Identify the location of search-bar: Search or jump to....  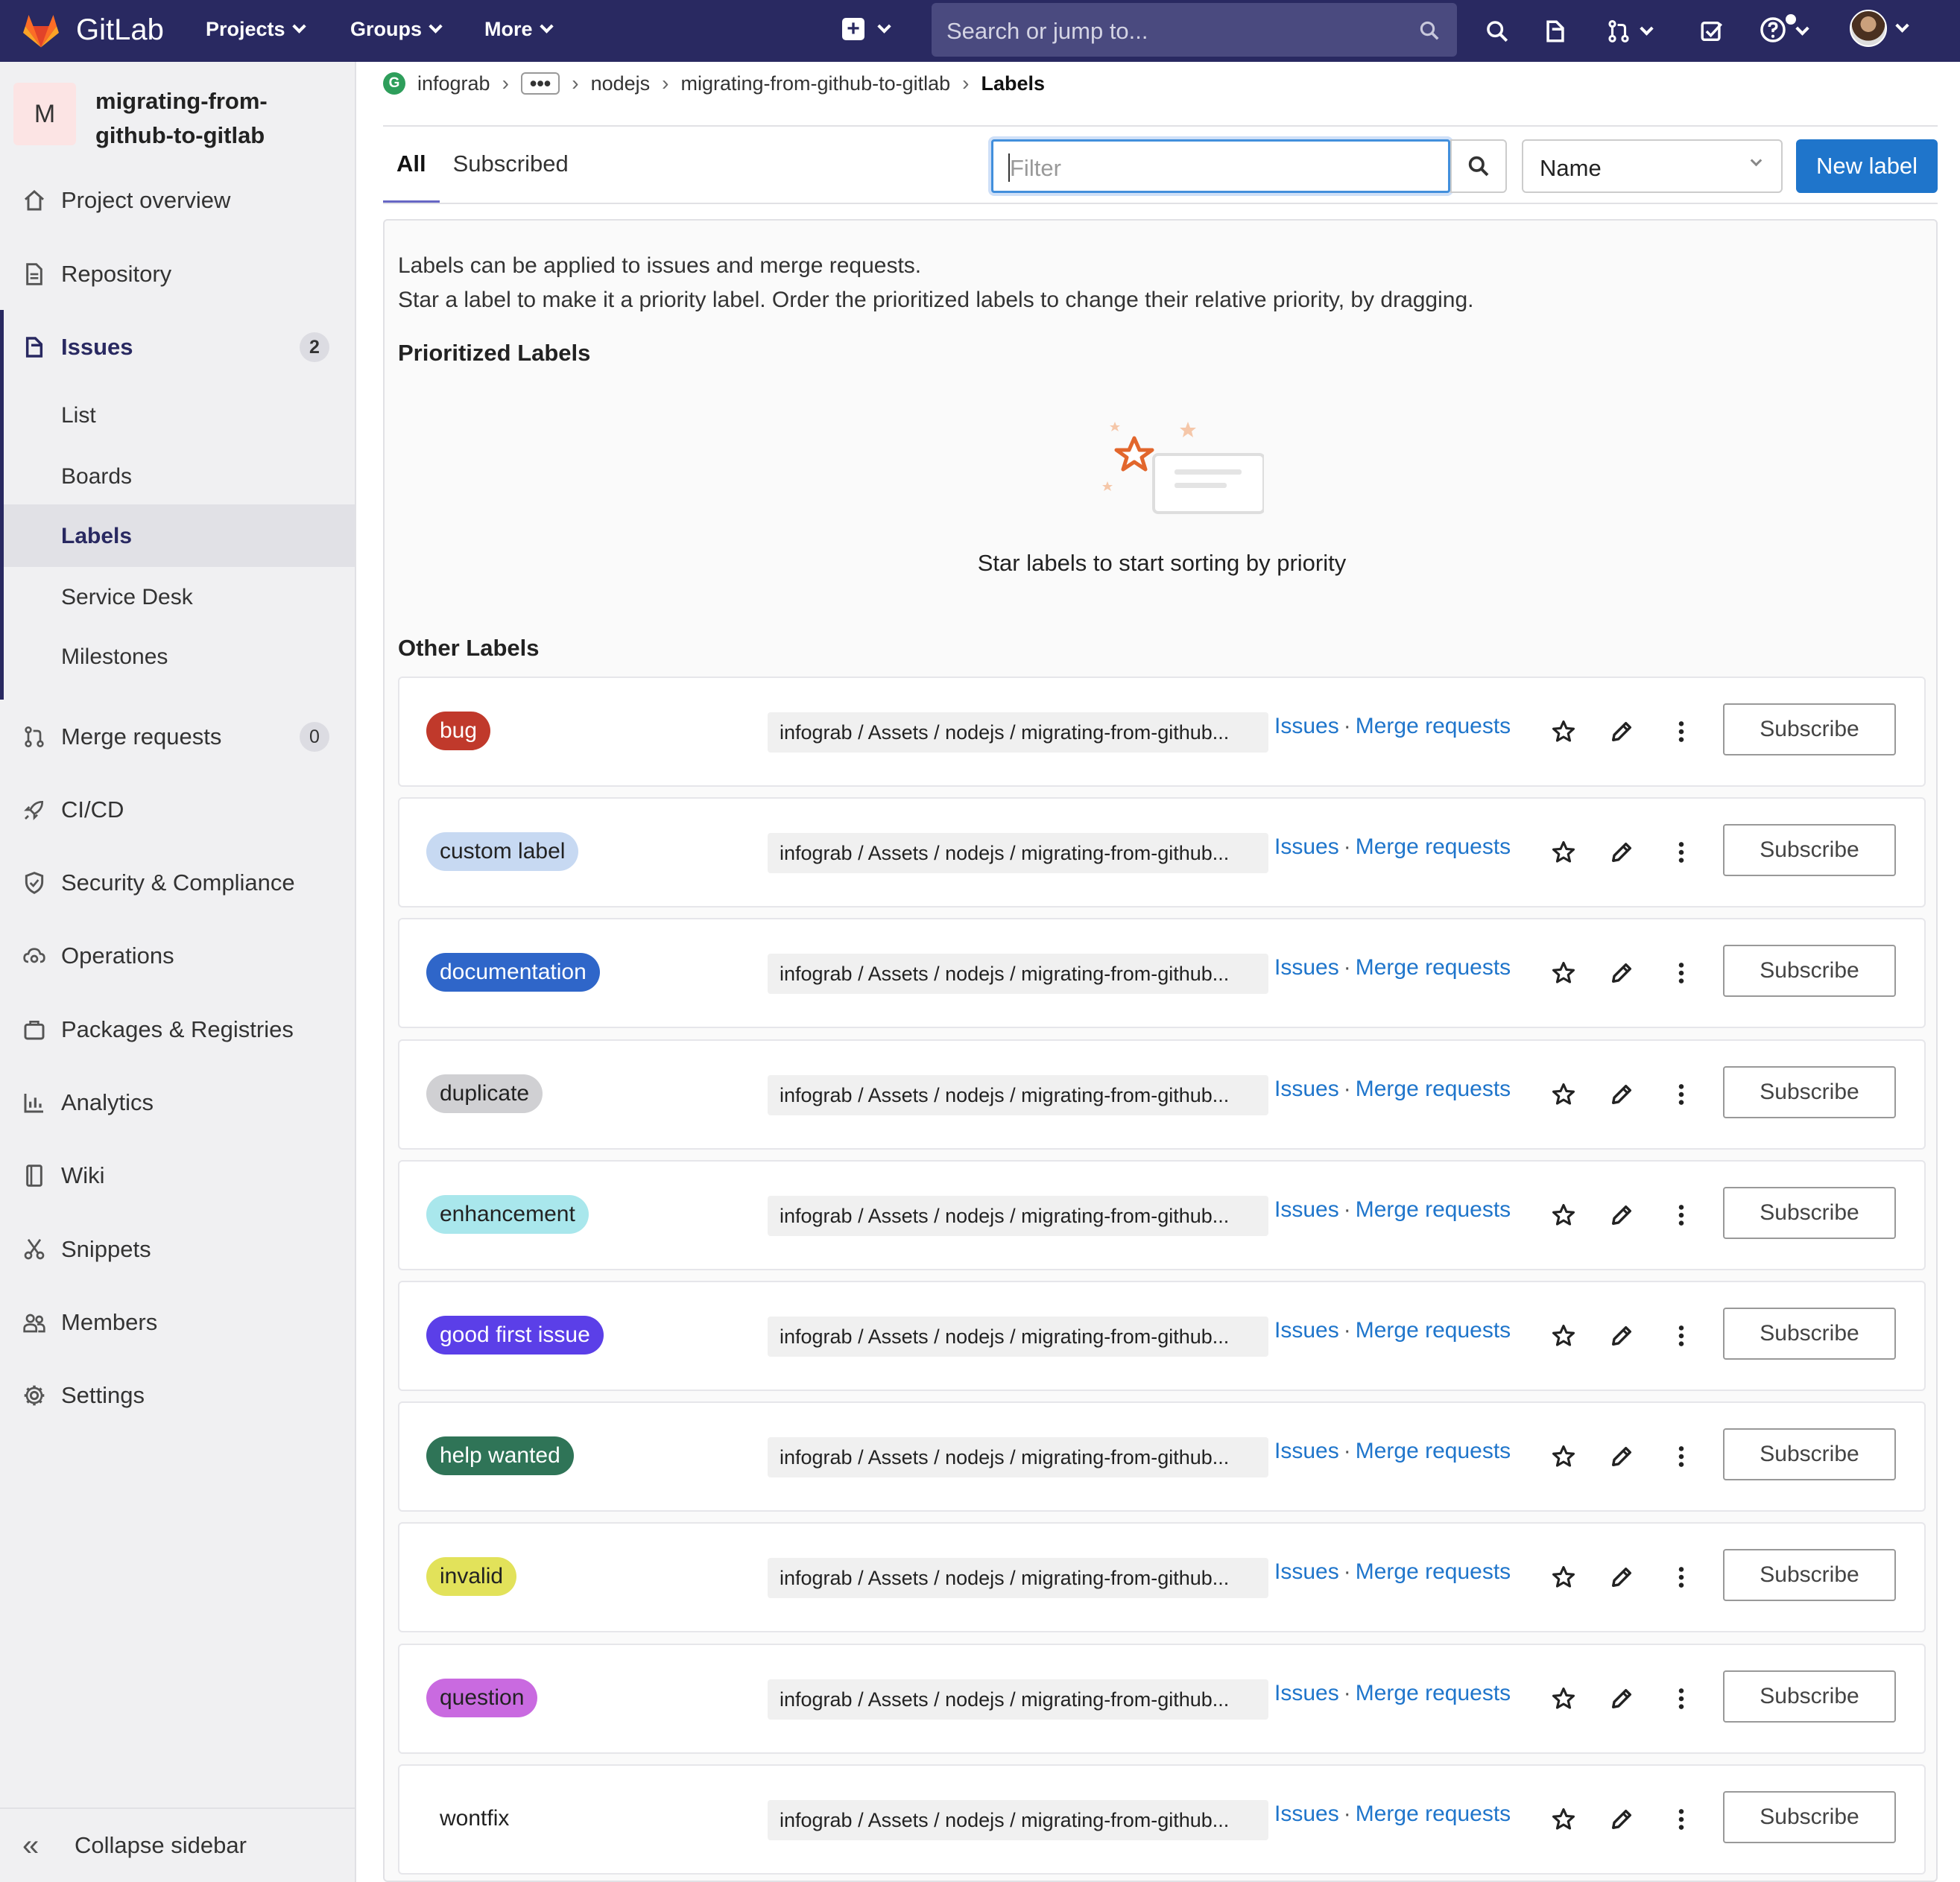
(1194, 30).